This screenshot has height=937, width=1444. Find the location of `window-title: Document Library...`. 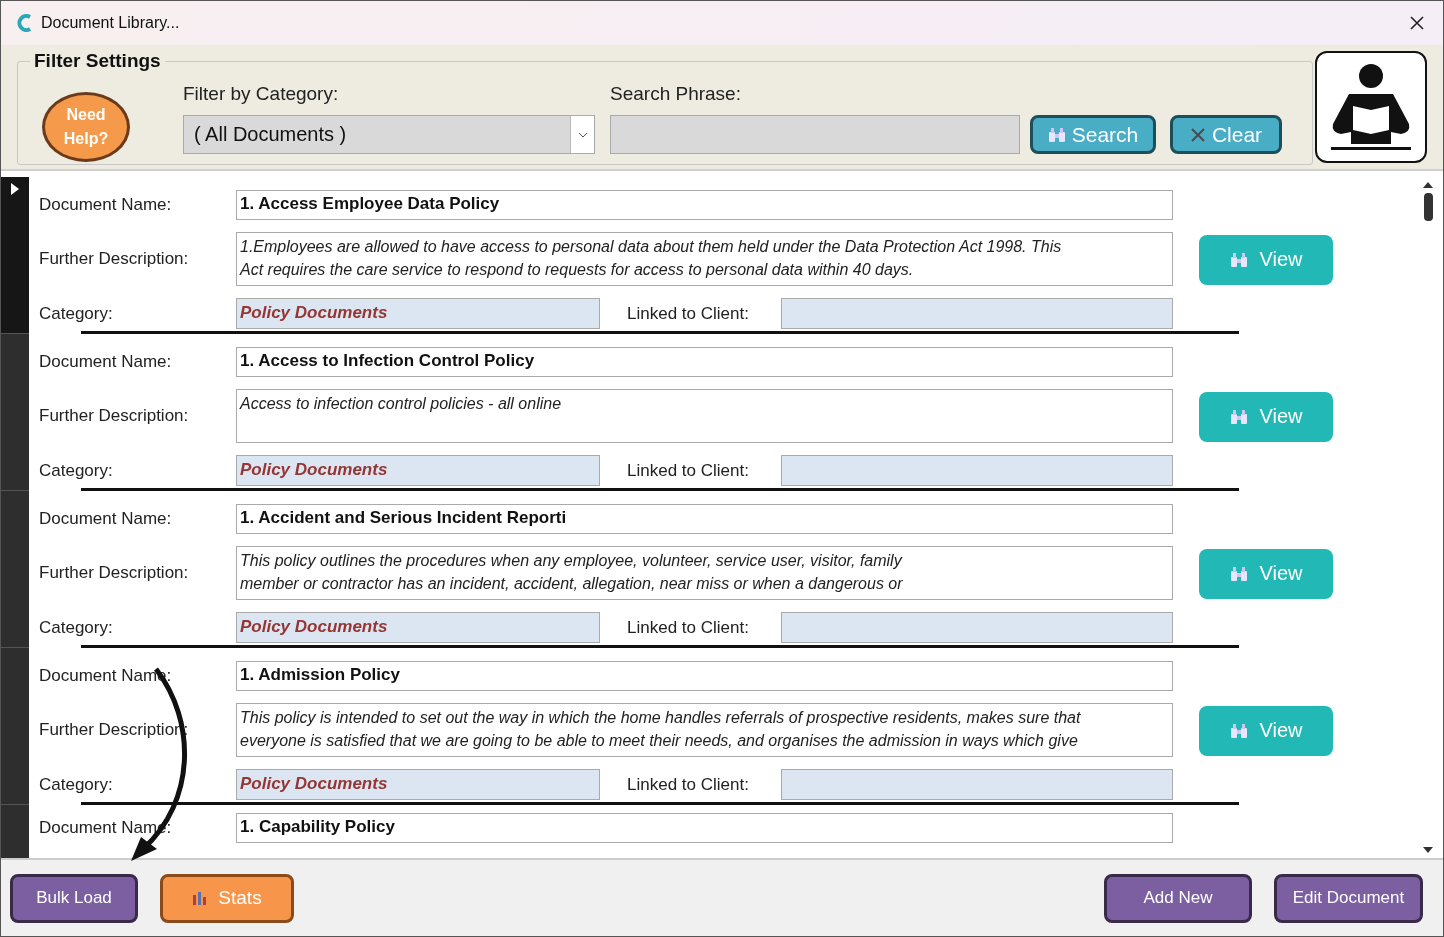

window-title: Document Library... is located at coordinates (110, 23).